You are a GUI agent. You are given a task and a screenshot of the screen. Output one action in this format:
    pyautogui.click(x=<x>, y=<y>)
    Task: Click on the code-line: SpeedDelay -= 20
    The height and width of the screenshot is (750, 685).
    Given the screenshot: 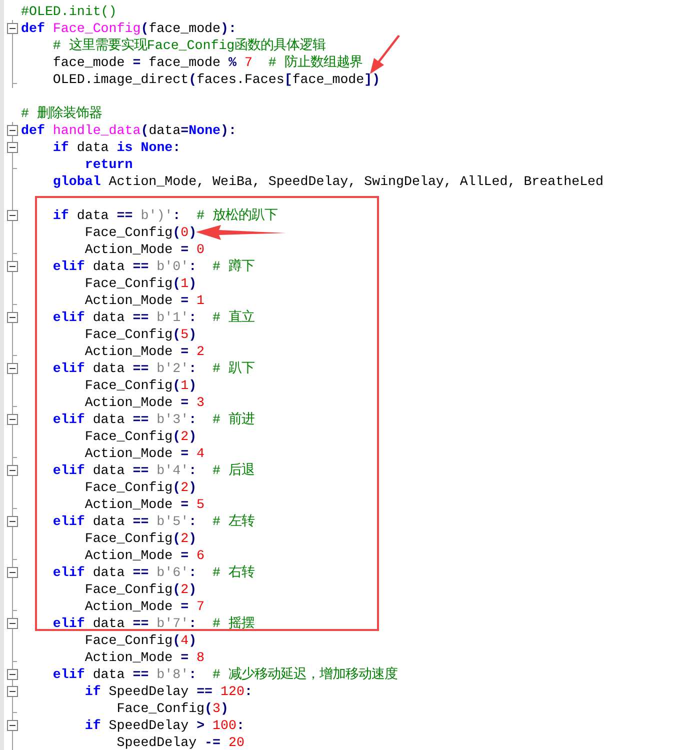 What is the action you would take?
    pyautogui.click(x=180, y=742)
    